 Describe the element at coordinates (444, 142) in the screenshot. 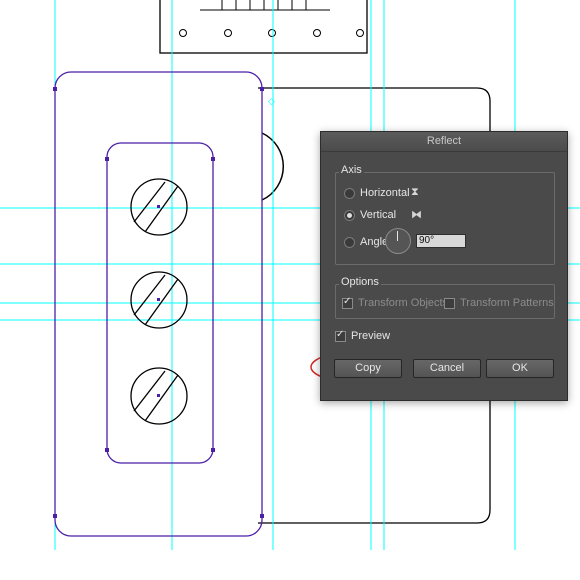

I see `dialog-title: Reflect` at that location.